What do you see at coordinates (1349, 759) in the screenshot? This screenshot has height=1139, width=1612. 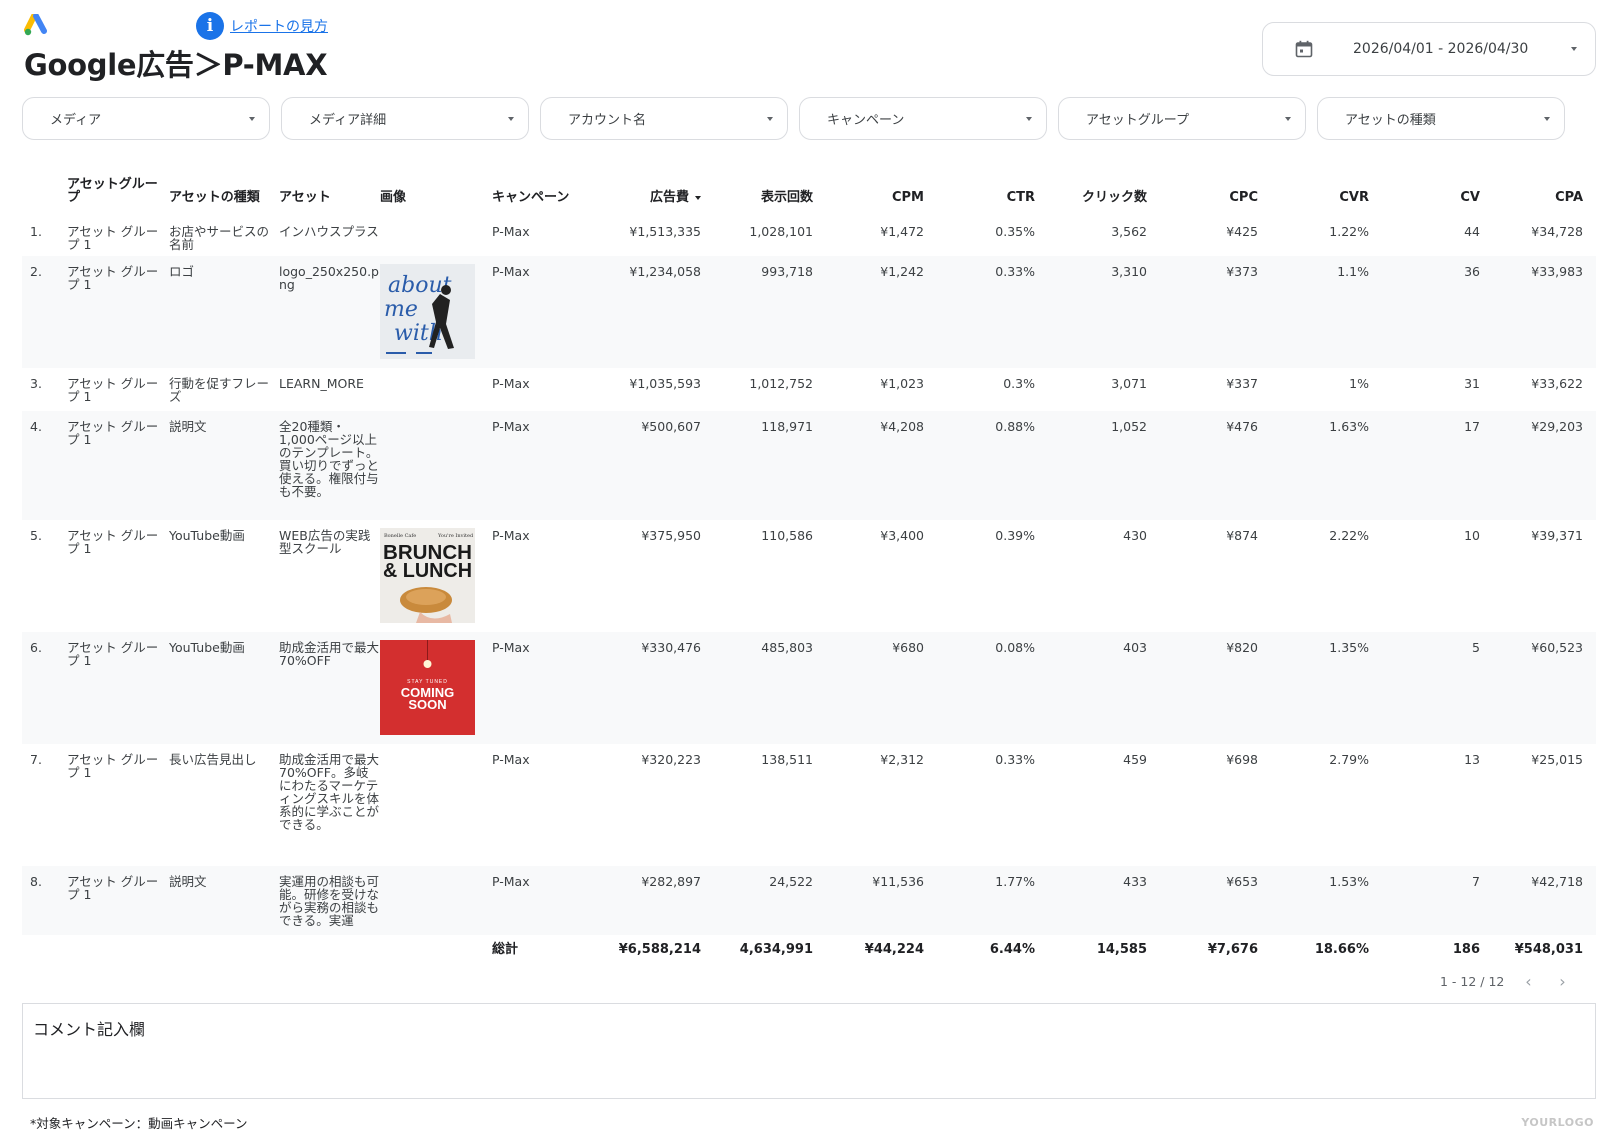 I see `cell-cvr: 2.79%` at bounding box center [1349, 759].